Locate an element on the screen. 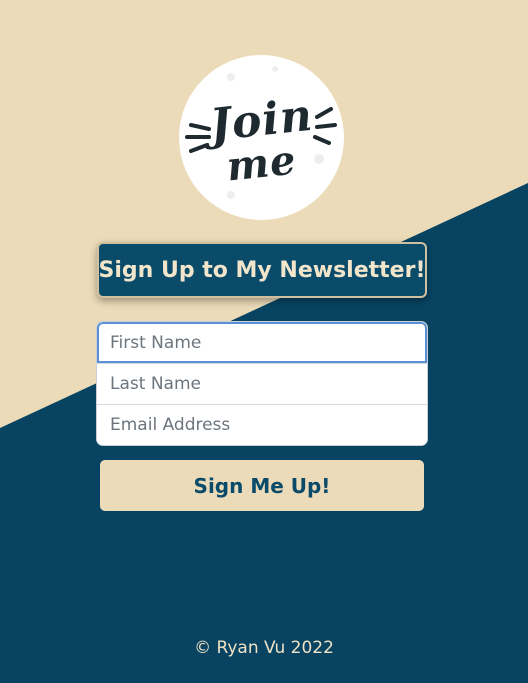  footer-copyright: © Ryan Vu 2022 is located at coordinates (264, 648).